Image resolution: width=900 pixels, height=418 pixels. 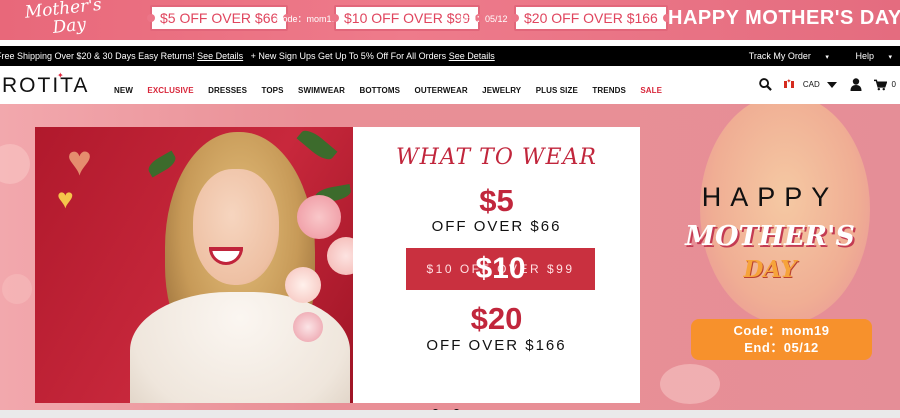 I want to click on offer-1-amount: $5, so click(x=496, y=200).